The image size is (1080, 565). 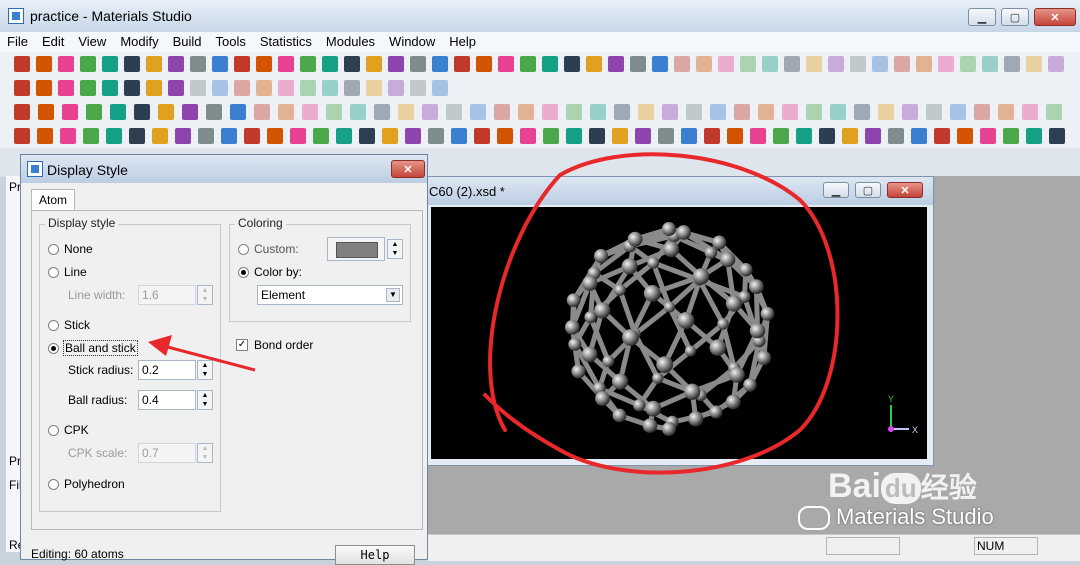 I want to click on ball-radius-spinner: ▲ ▼, so click(x=205, y=400).